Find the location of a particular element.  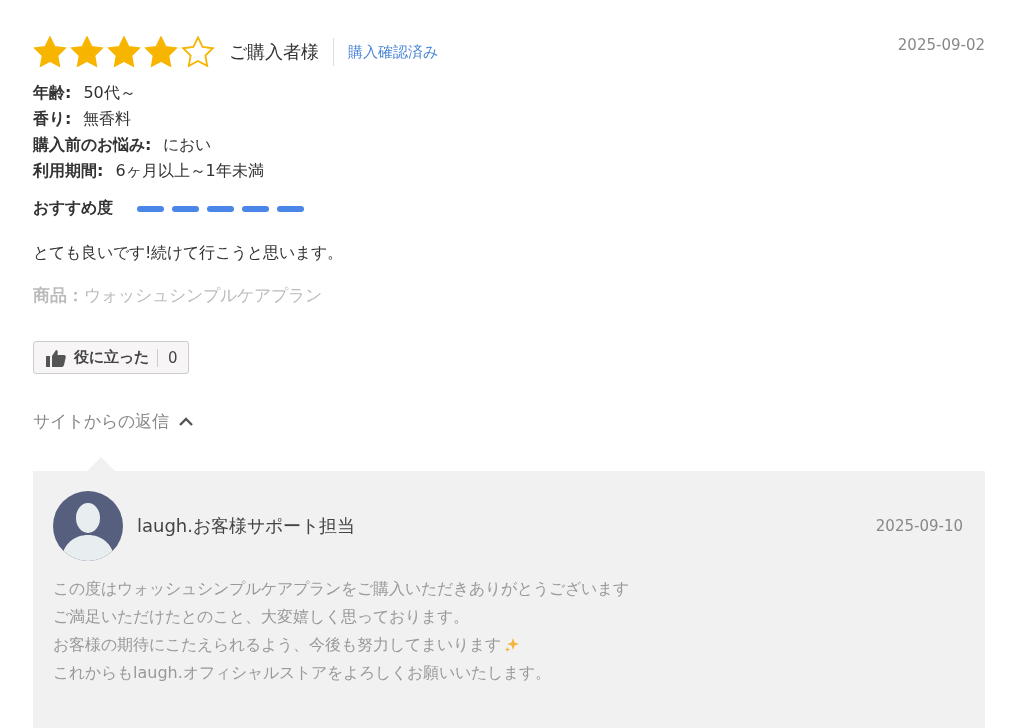

chevron-up-icon is located at coordinates (186, 421).